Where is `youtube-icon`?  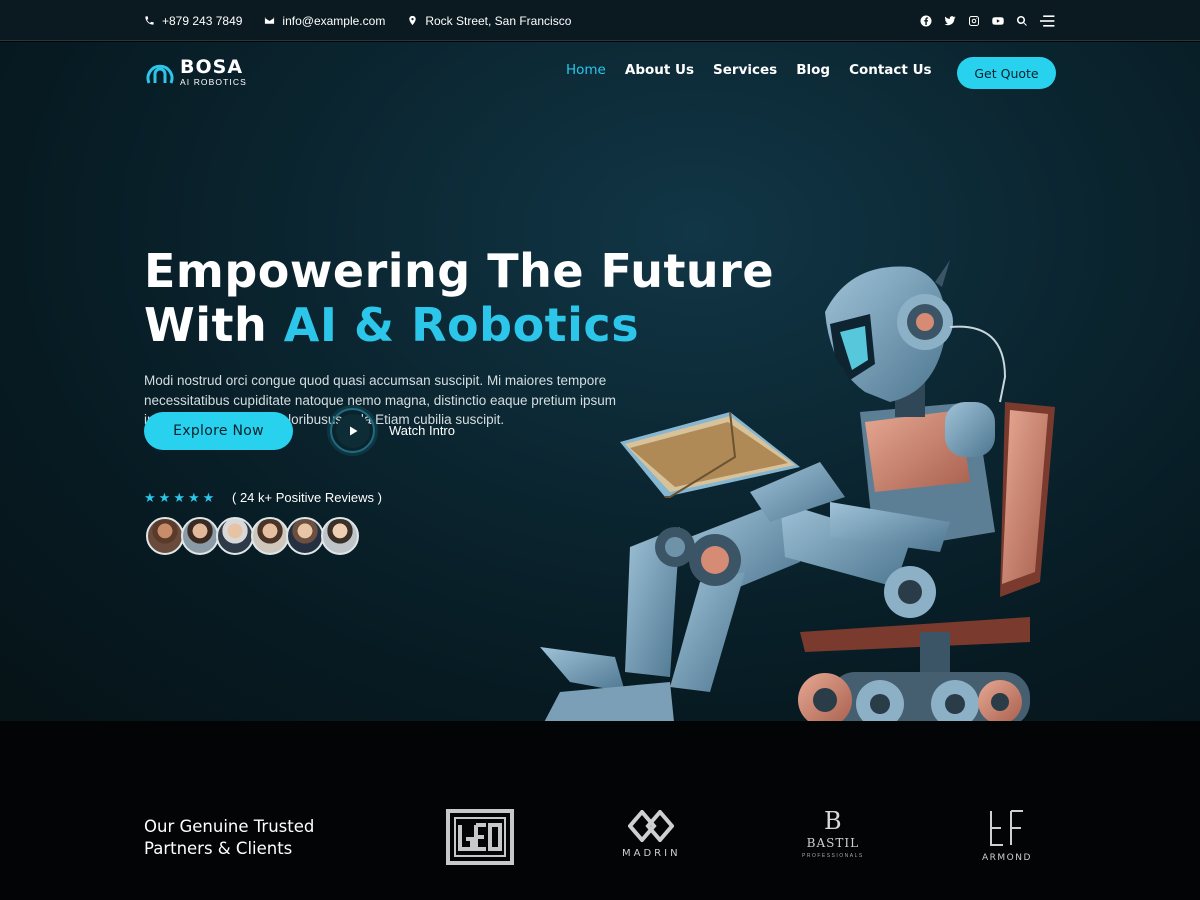 youtube-icon is located at coordinates (998, 21).